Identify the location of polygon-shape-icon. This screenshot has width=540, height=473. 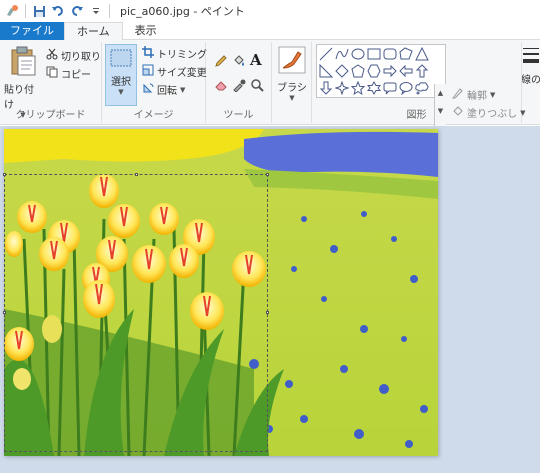
(406, 54).